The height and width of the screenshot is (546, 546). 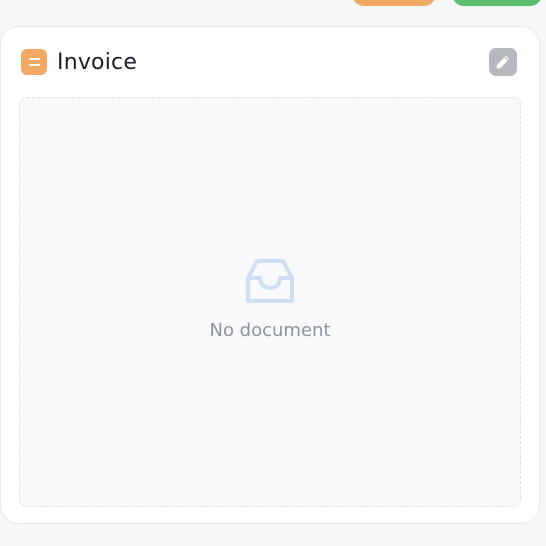 I want to click on top-green-button, so click(x=497, y=3).